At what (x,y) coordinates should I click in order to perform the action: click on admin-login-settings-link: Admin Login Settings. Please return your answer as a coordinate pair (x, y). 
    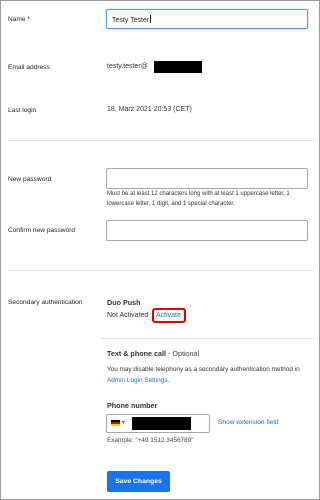
    Looking at the image, I should click on (137, 380).